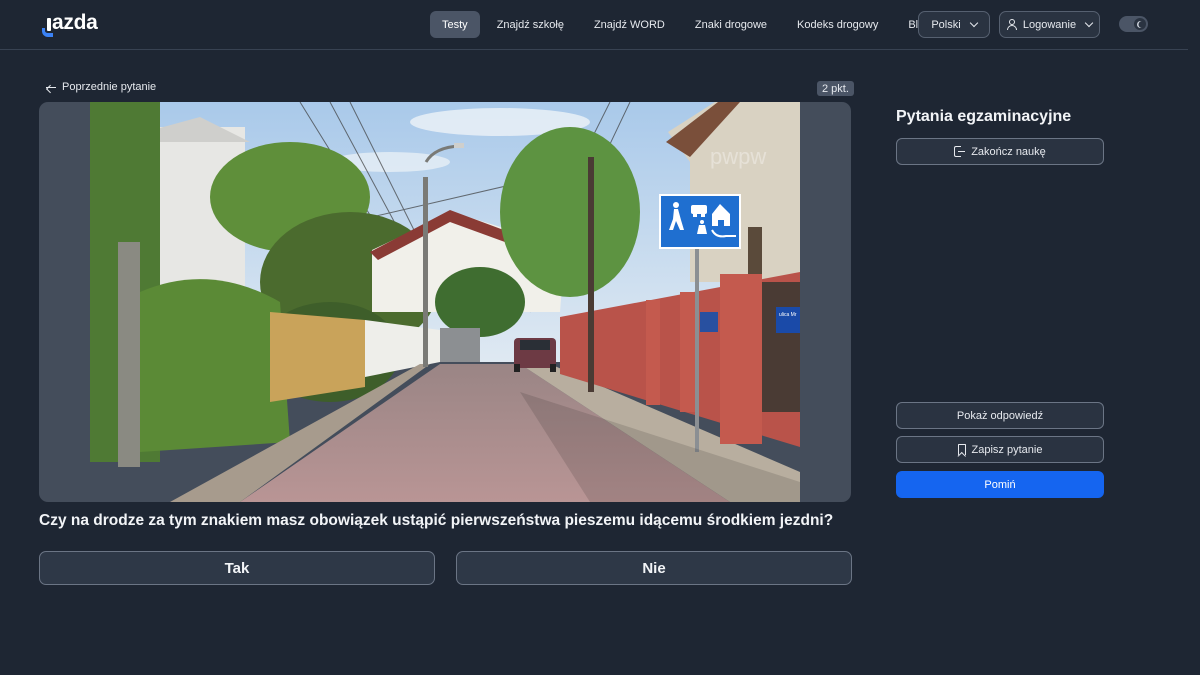 This screenshot has width=1200, height=675. What do you see at coordinates (1011, 24) in the screenshot?
I see `user-icon` at bounding box center [1011, 24].